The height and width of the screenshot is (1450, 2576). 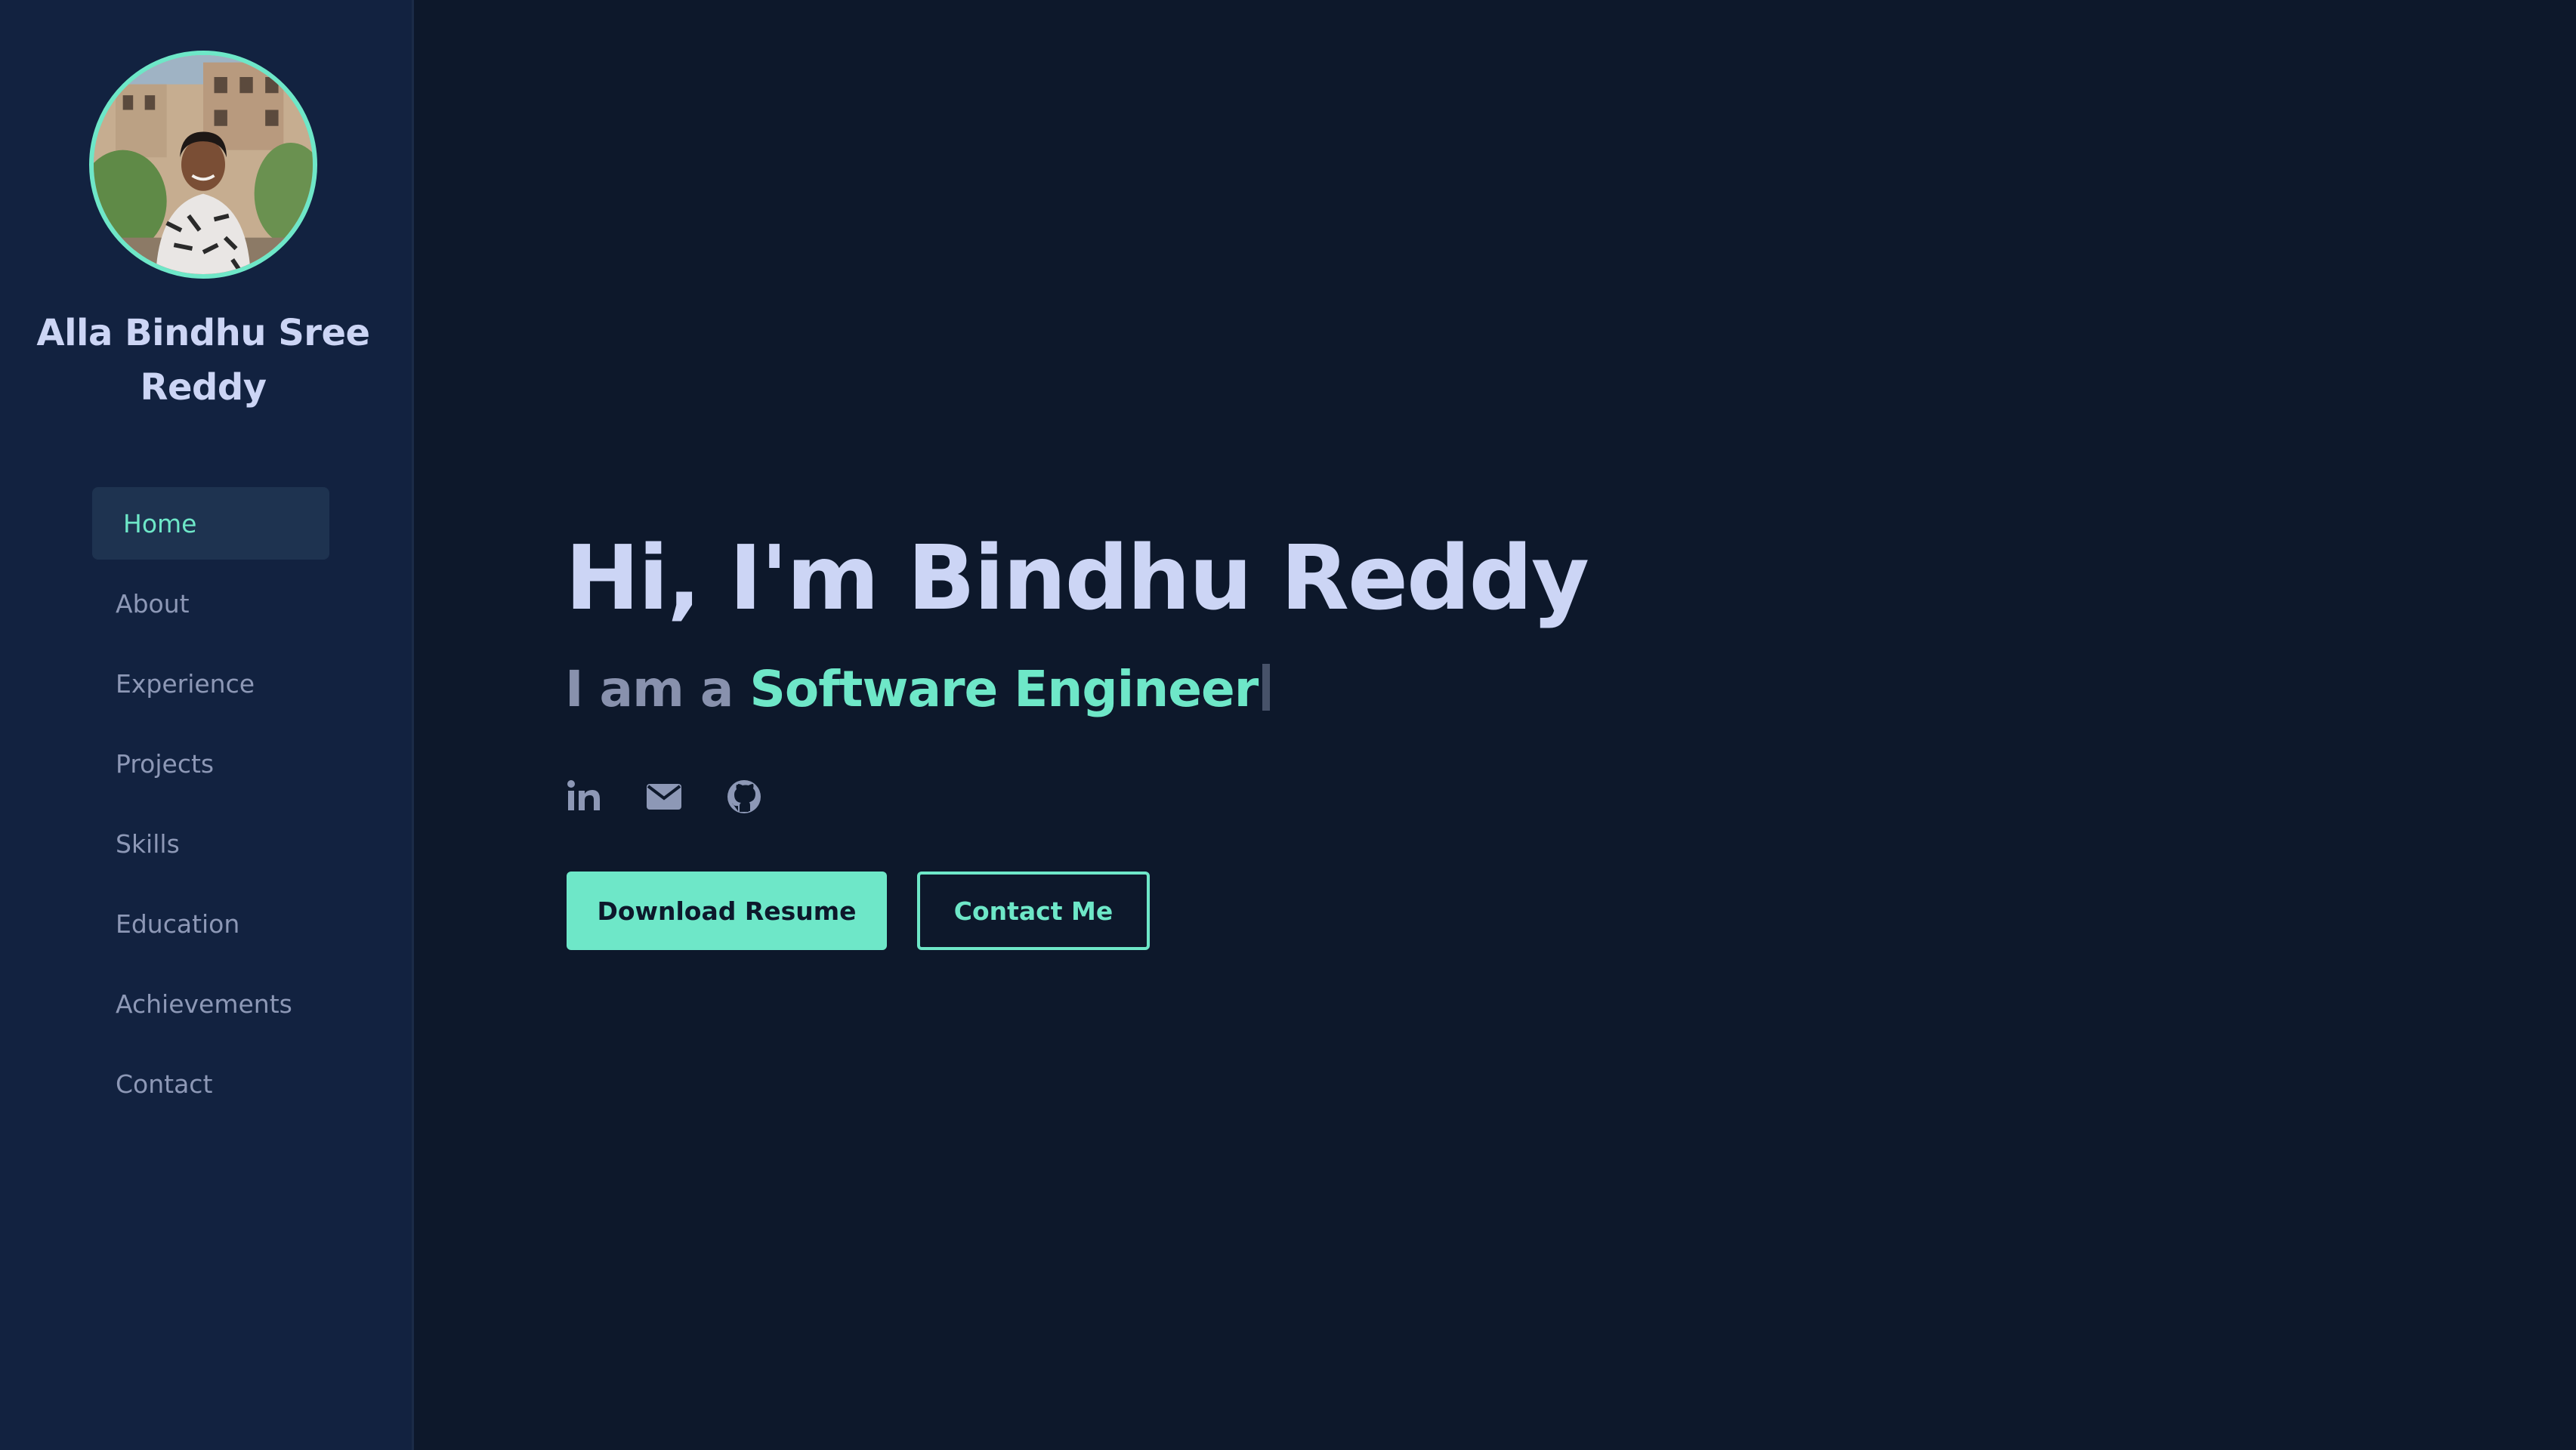 What do you see at coordinates (1033, 911) in the screenshot?
I see `contact-me-button: Contact Me` at bounding box center [1033, 911].